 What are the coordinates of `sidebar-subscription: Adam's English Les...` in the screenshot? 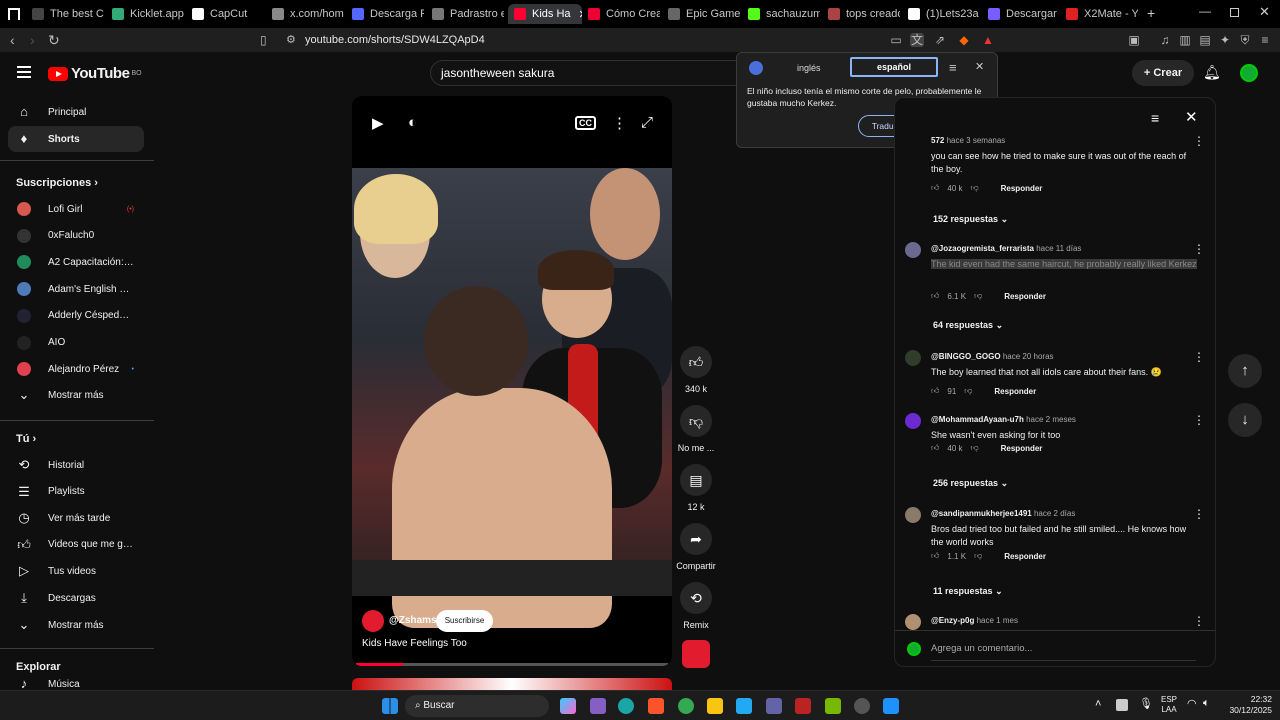 It's located at (76, 289).